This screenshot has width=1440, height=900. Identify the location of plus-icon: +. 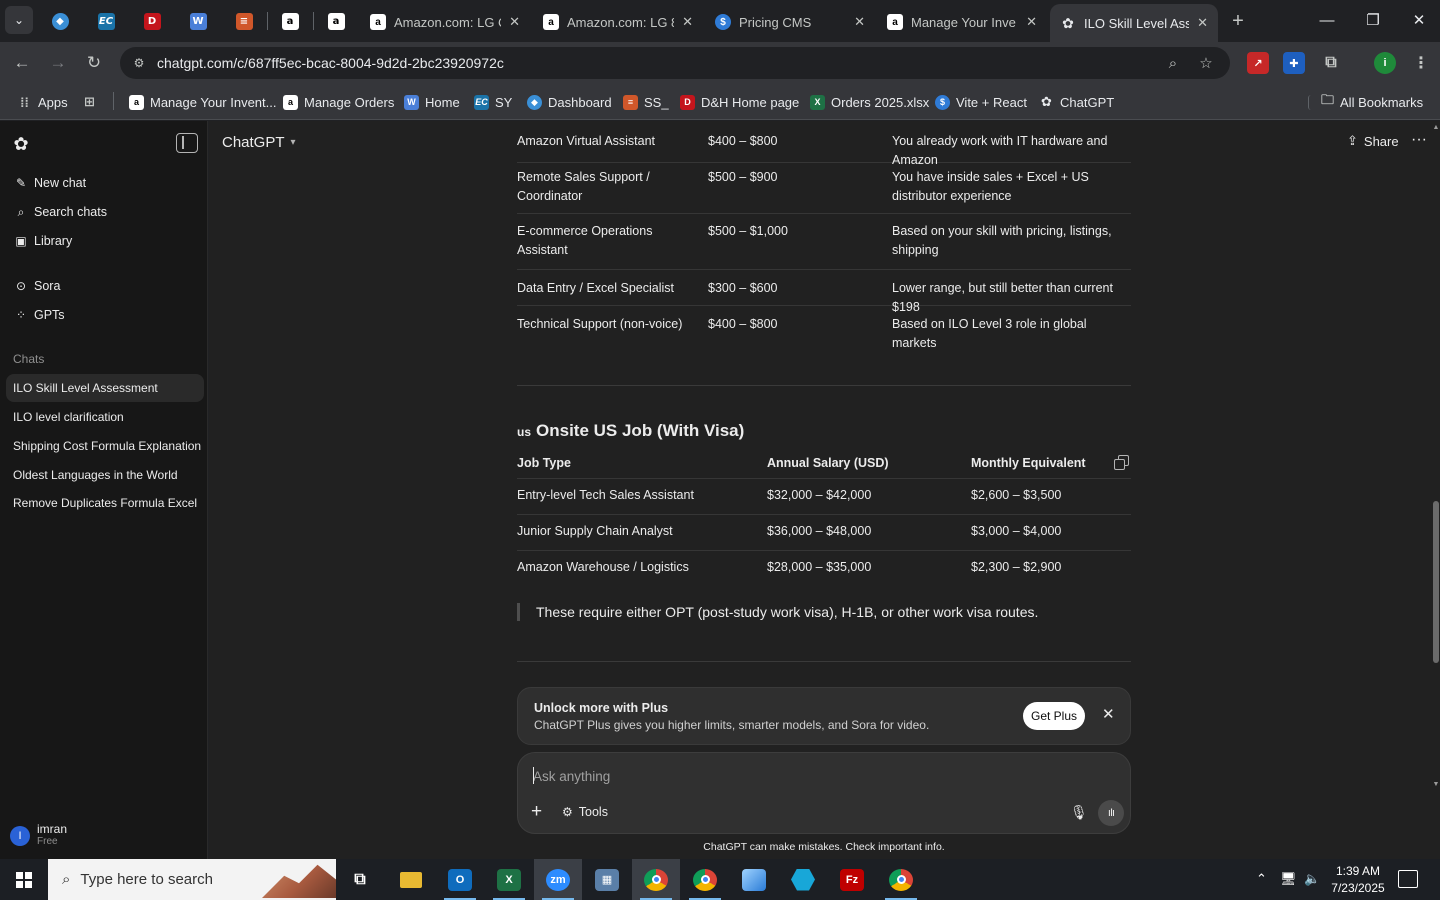
(536, 812).